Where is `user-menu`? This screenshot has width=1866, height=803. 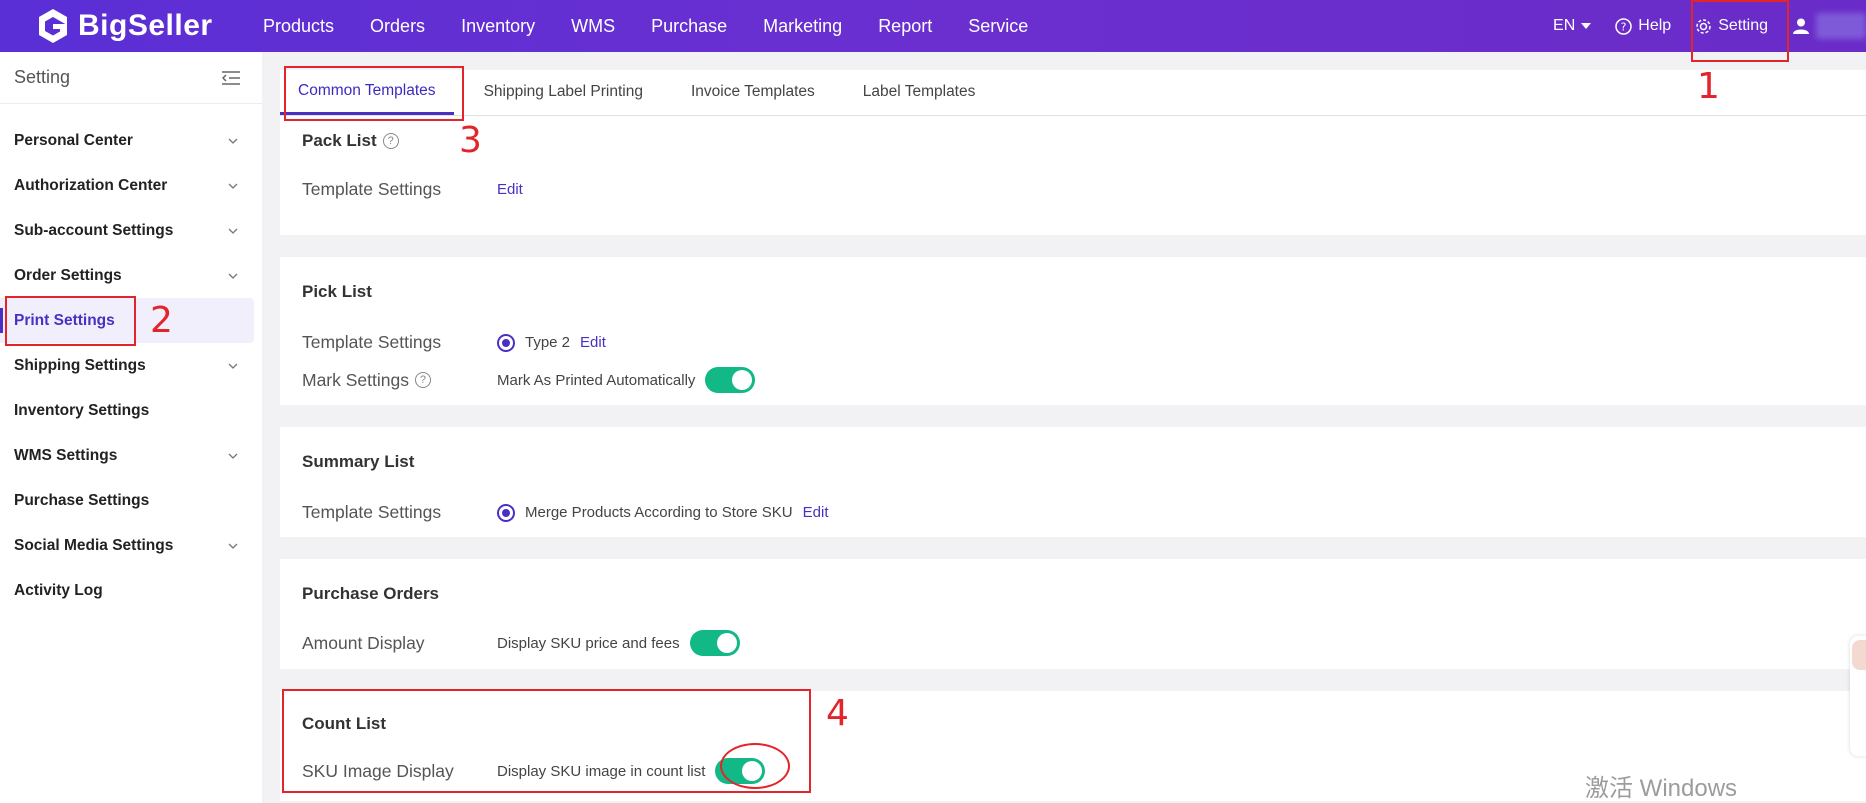
user-menu is located at coordinates (1829, 26).